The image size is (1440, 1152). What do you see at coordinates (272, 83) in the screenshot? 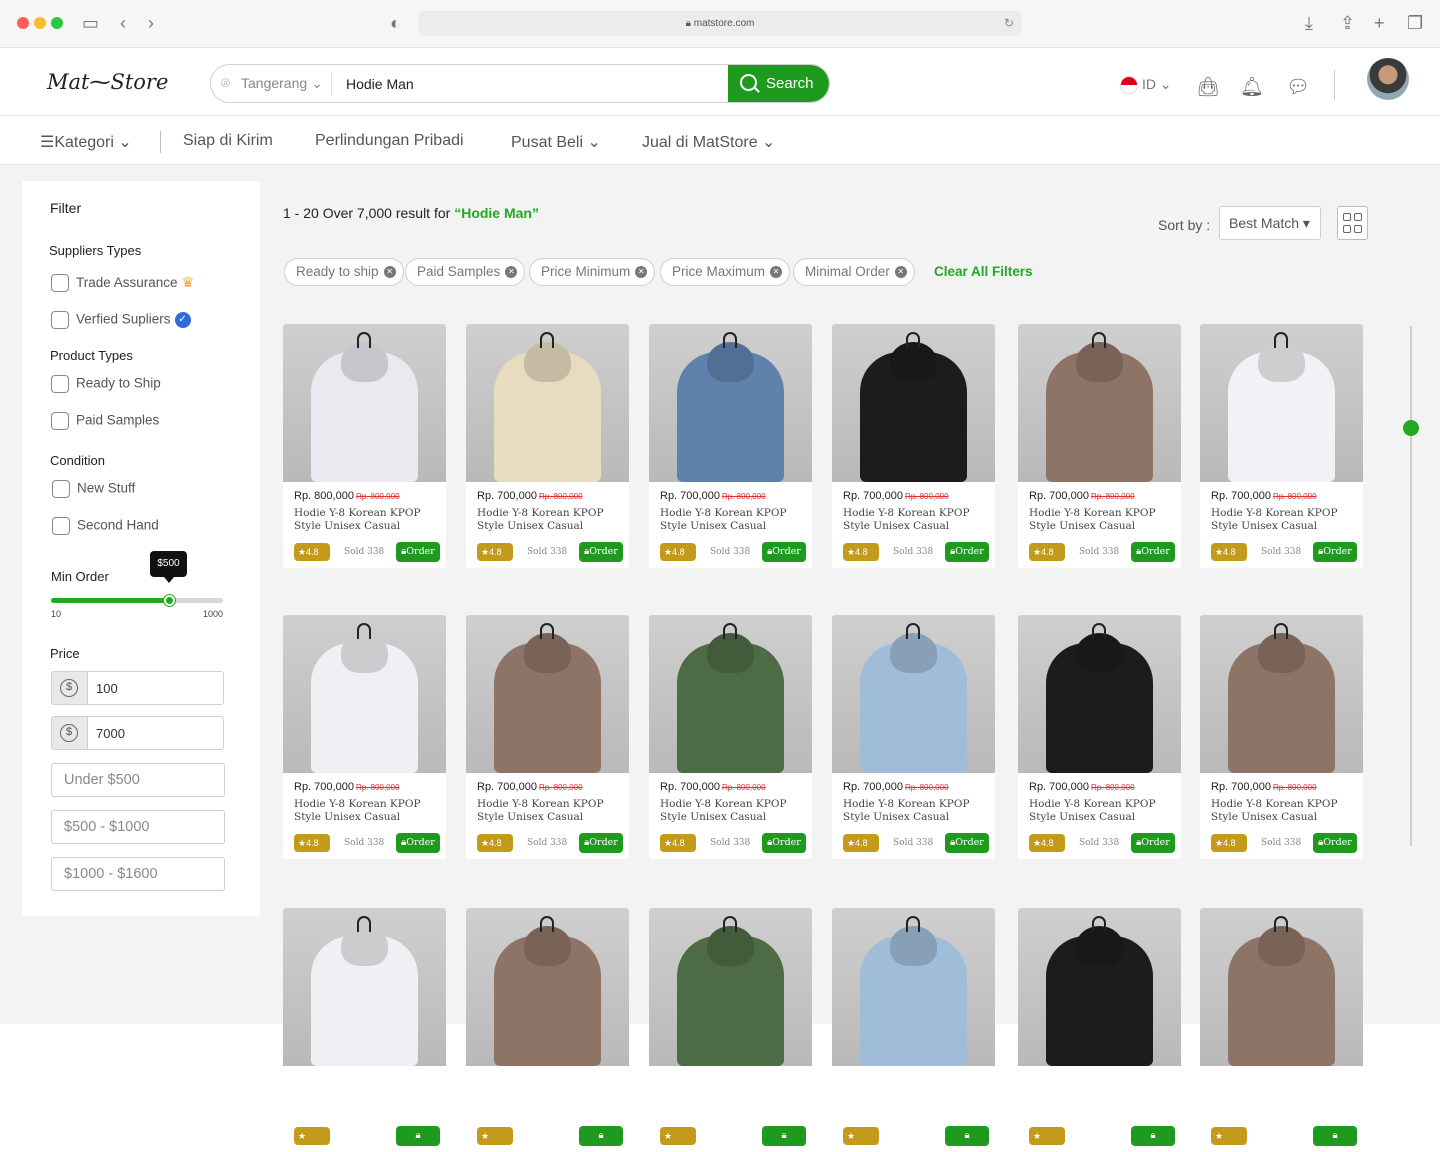
I see `location-selector: ⌾ Tangerang ⌄` at bounding box center [272, 83].